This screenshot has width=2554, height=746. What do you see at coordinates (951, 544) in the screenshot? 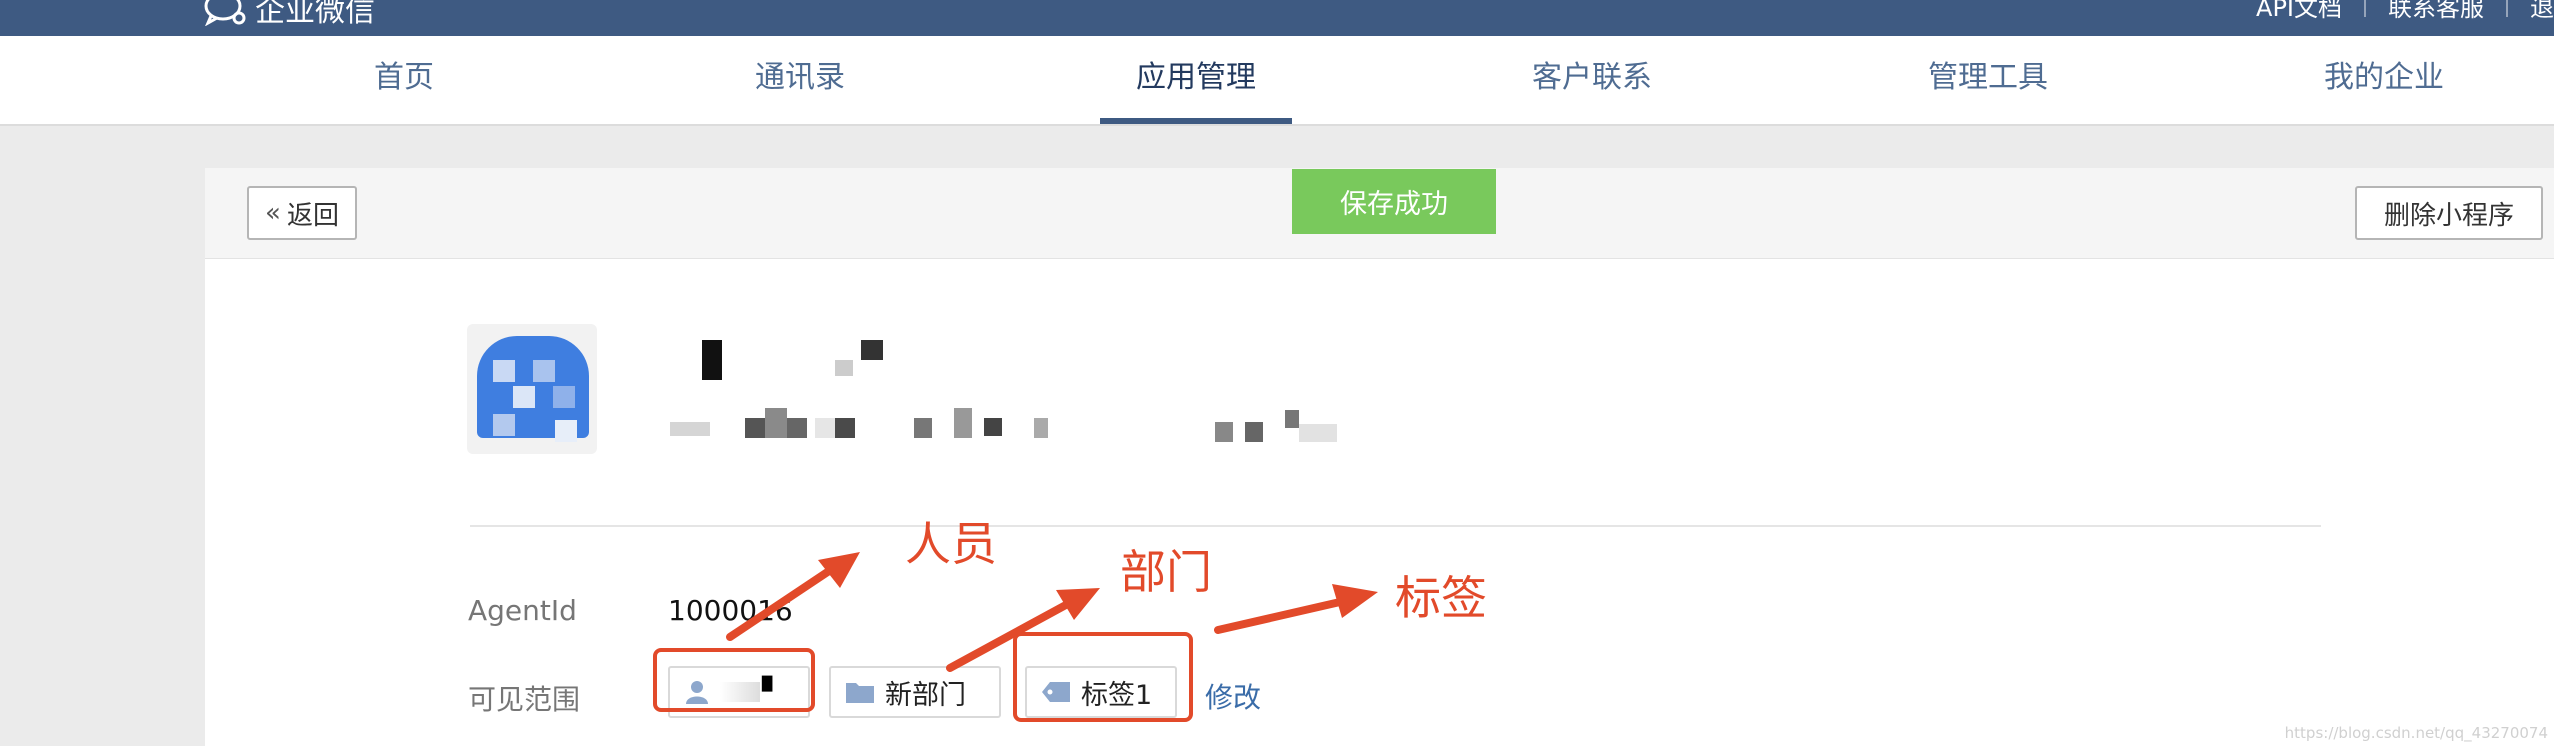
I see `annotation-person: 人员` at bounding box center [951, 544].